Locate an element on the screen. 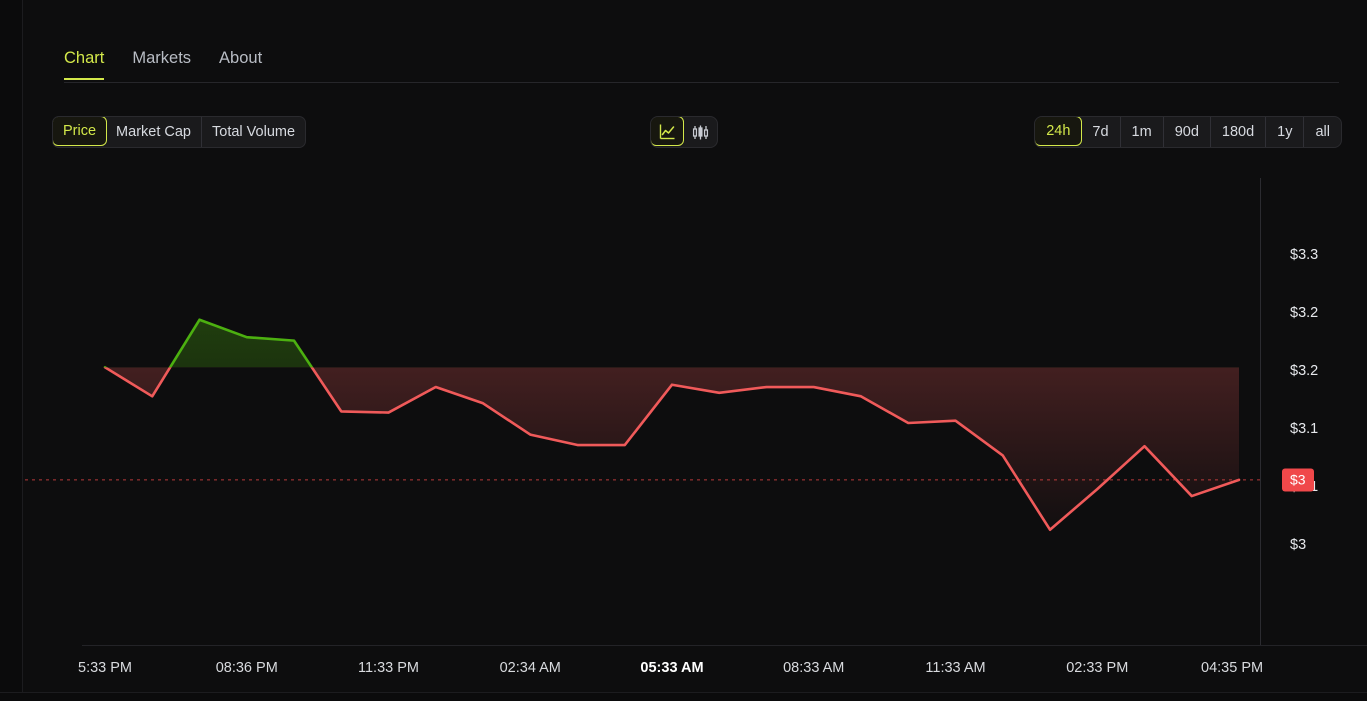 Image resolution: width=1367 pixels, height=701 pixels. chart-type-line-button is located at coordinates (667, 131).